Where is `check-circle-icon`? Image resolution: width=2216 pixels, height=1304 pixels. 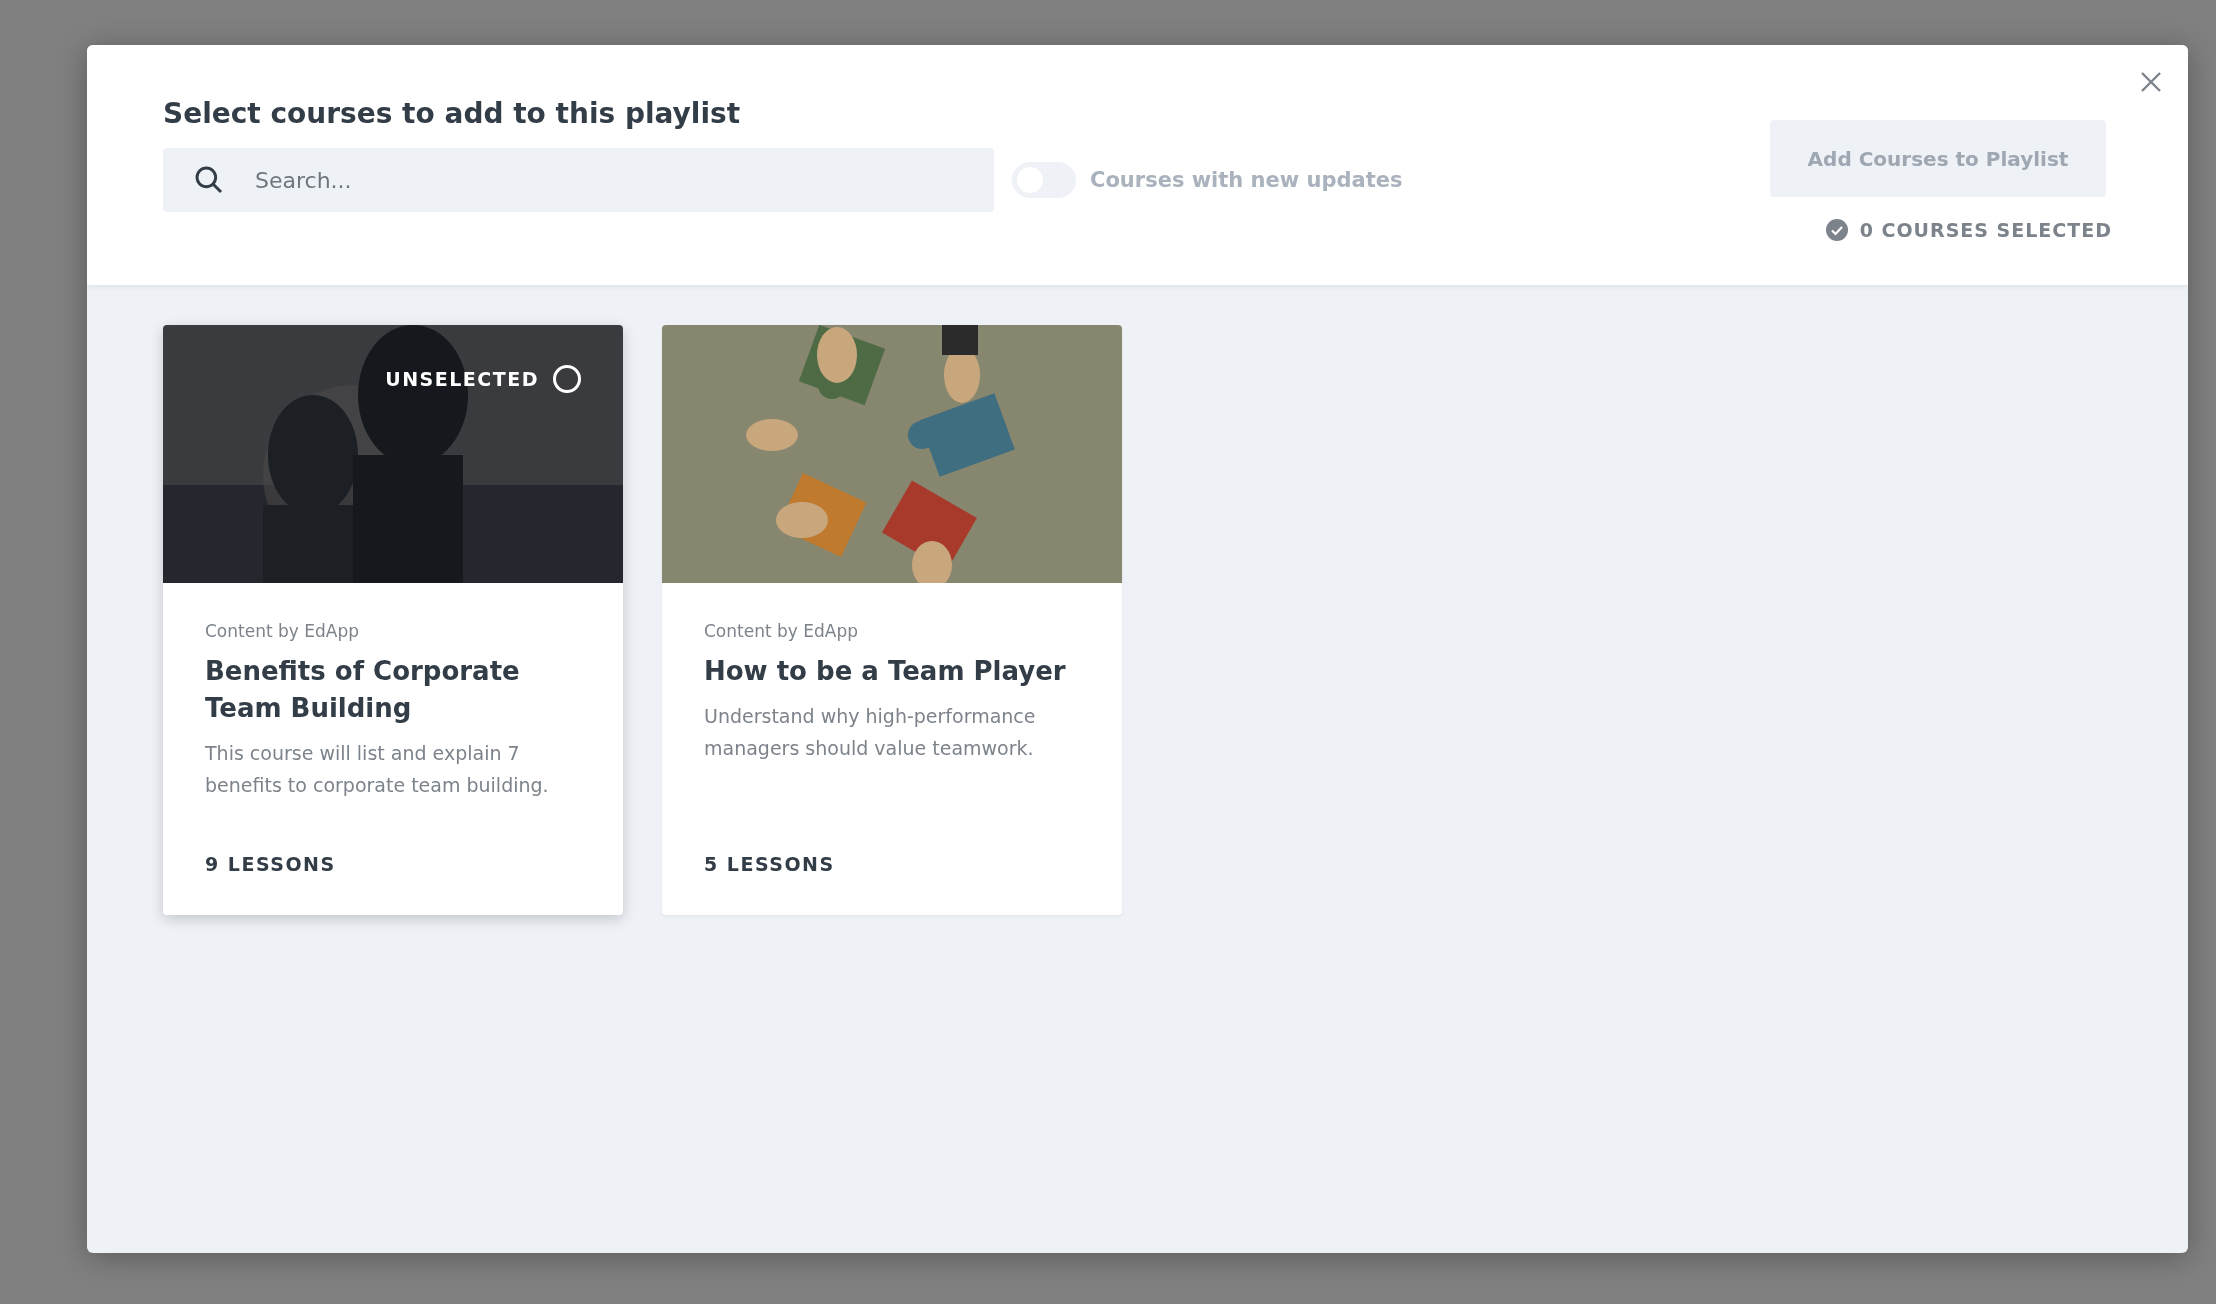
check-circle-icon is located at coordinates (1836, 230).